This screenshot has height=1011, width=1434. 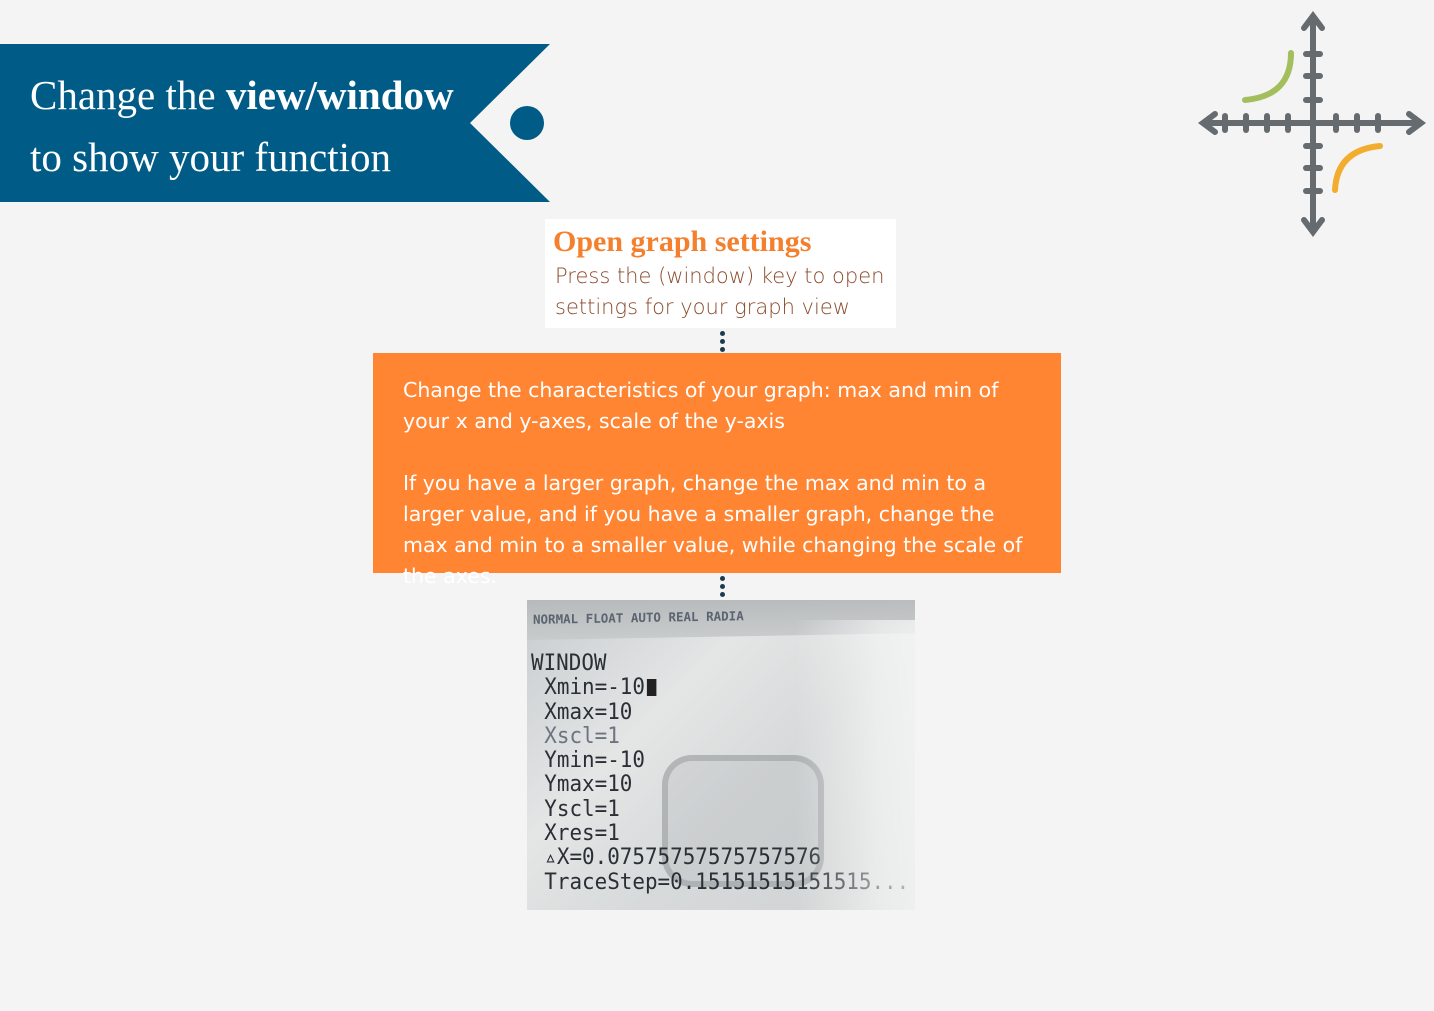 I want to click on screen-glare, so click(x=855, y=765).